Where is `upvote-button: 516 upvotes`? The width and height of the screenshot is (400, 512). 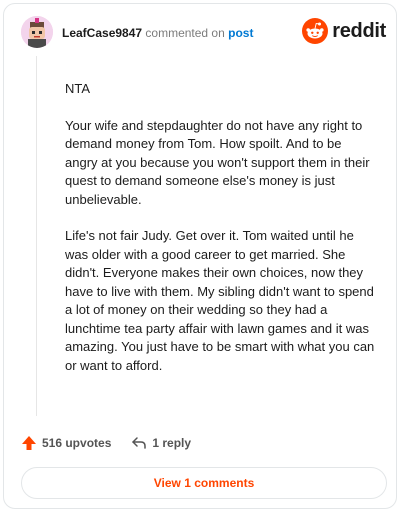
upvote-button: 516 upvotes is located at coordinates (66, 443).